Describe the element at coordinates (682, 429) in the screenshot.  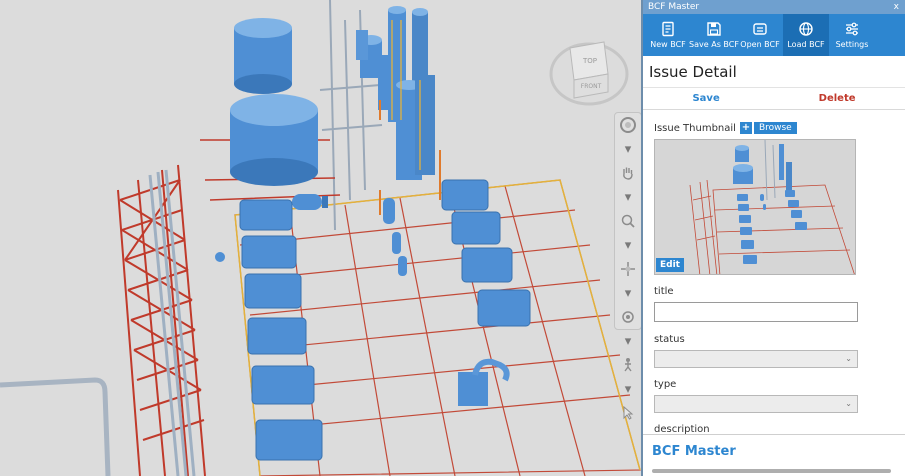
I see `description-label: description` at that location.